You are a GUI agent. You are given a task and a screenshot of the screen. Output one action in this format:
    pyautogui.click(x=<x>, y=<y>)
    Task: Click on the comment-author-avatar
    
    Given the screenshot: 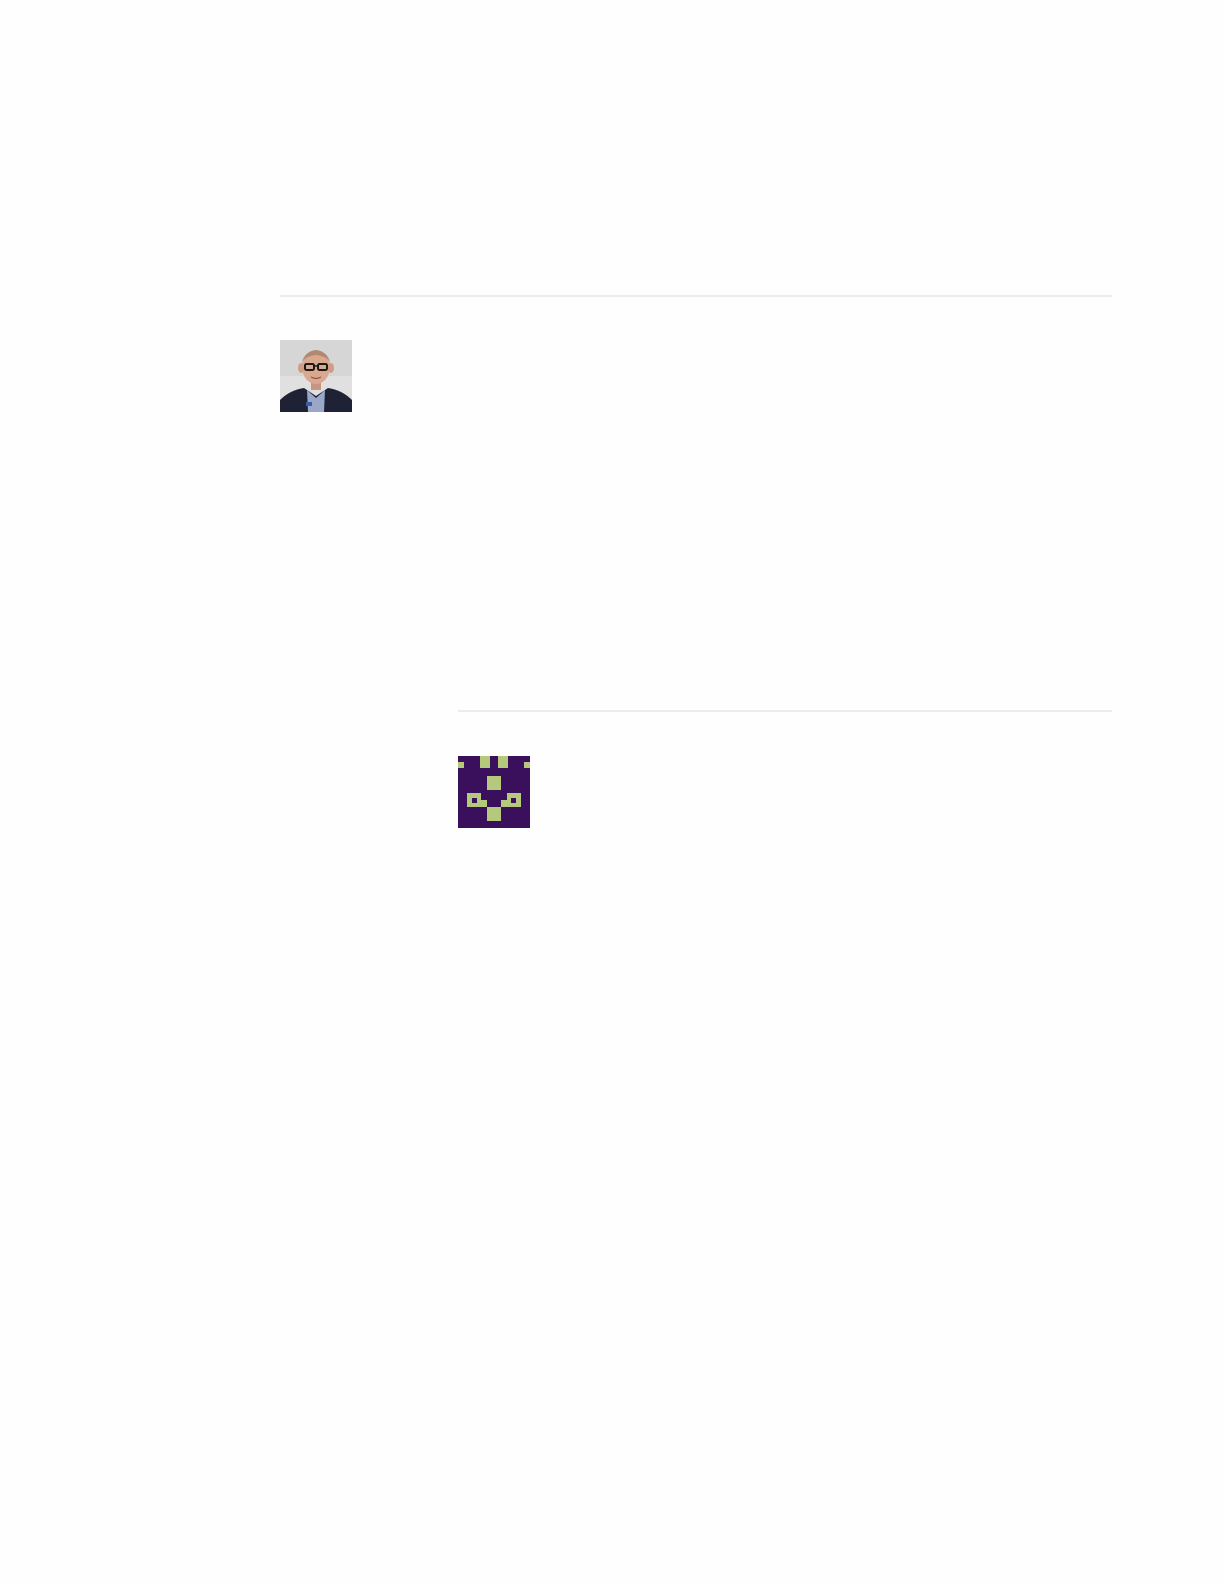 What is the action you would take?
    pyautogui.click(x=316, y=376)
    